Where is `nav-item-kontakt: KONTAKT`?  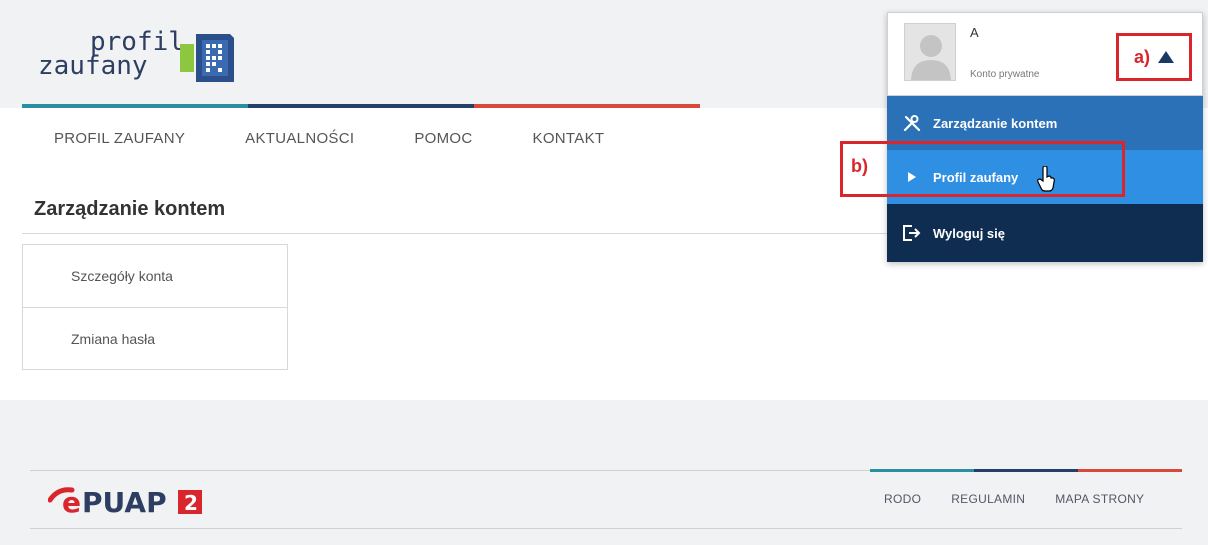 nav-item-kontakt: KONTAKT is located at coordinates (569, 138).